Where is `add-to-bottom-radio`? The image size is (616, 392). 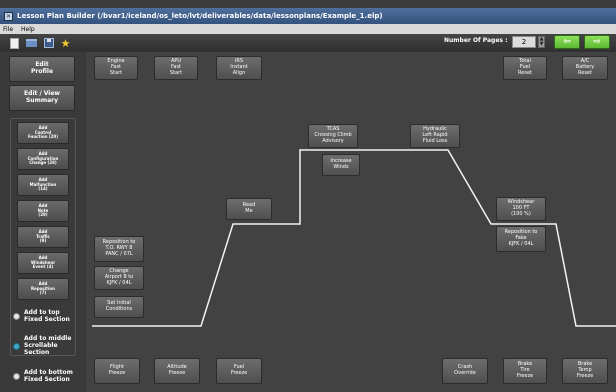
add-to-bottom-radio is located at coordinates (16, 376).